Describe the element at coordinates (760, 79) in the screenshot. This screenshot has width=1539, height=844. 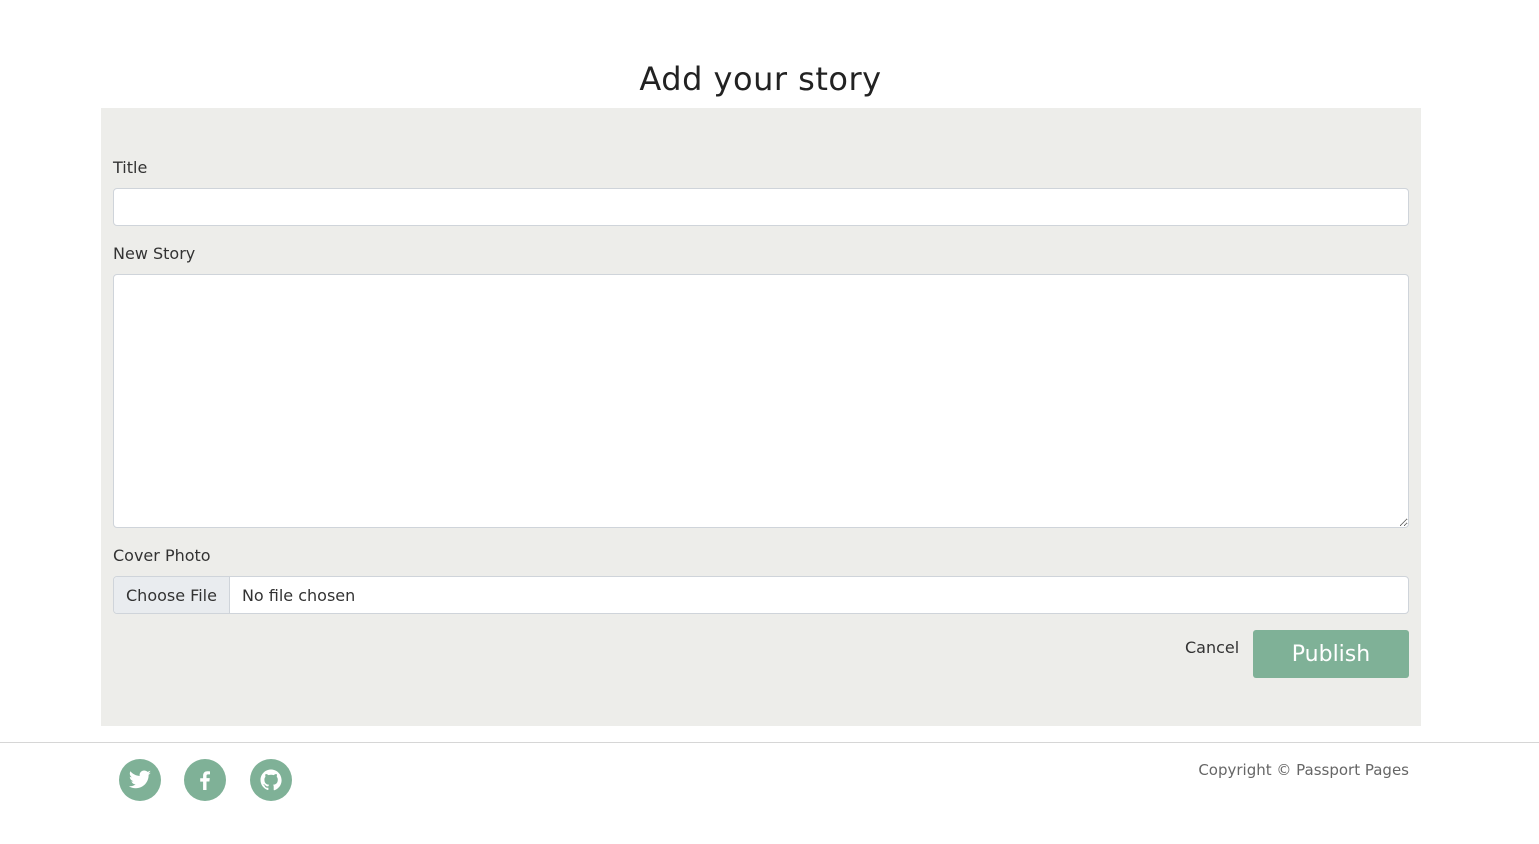
I see `page-title: Add your story` at that location.